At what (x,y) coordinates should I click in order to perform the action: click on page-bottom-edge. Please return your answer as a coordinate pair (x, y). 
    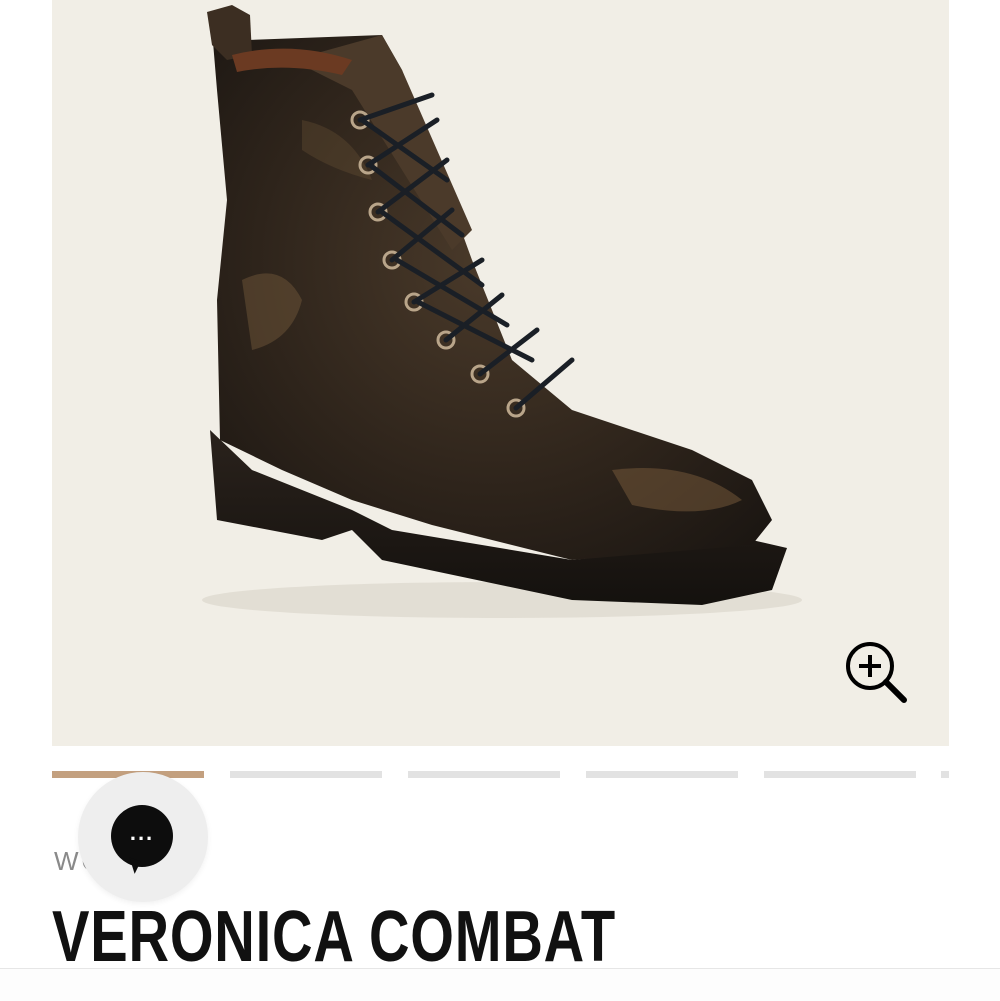
    Looking at the image, I should click on (500, 984).